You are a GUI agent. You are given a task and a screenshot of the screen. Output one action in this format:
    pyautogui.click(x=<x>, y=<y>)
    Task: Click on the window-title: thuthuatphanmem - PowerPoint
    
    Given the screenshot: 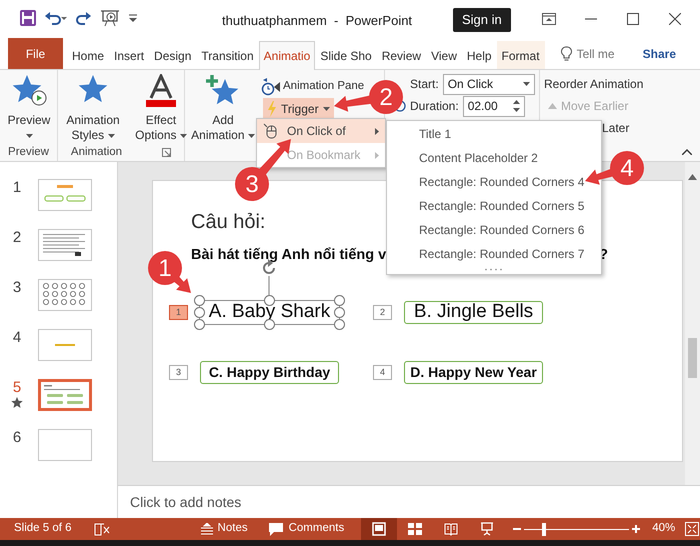 What is the action you would take?
    pyautogui.click(x=317, y=21)
    